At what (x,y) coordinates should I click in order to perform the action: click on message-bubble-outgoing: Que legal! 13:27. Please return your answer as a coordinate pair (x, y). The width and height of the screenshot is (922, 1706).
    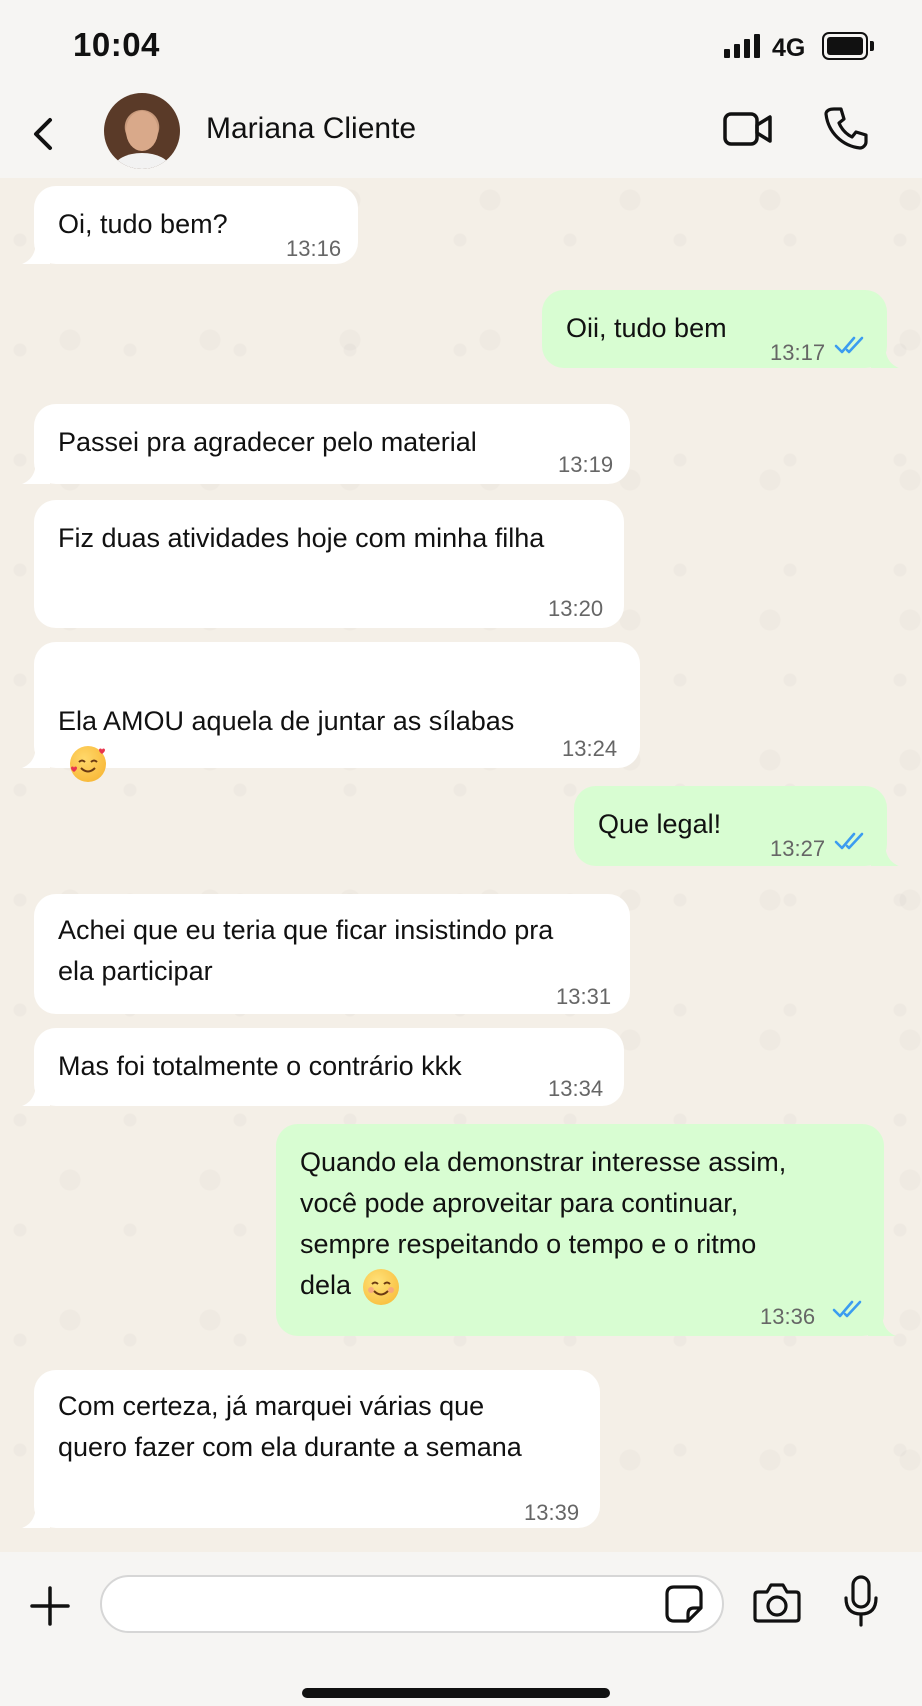
    Looking at the image, I should click on (736, 826).